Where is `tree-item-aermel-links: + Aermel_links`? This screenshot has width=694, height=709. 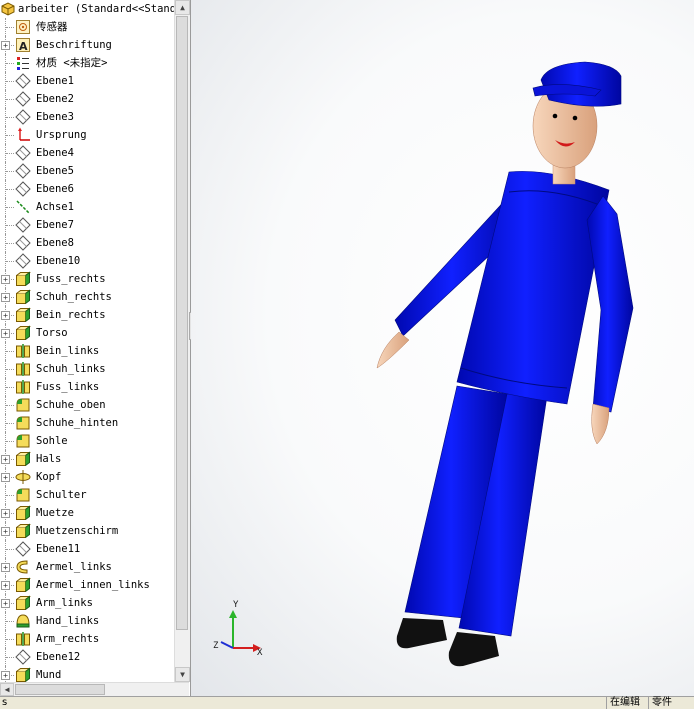 tree-item-aermel-links: + Aermel_links is located at coordinates (87, 567).